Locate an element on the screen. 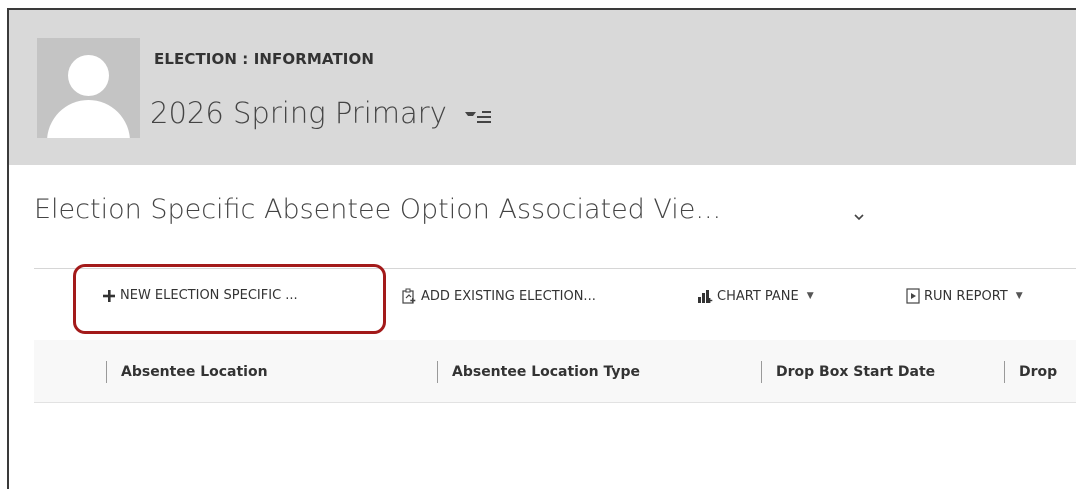  chart-icon is located at coordinates (705, 296).